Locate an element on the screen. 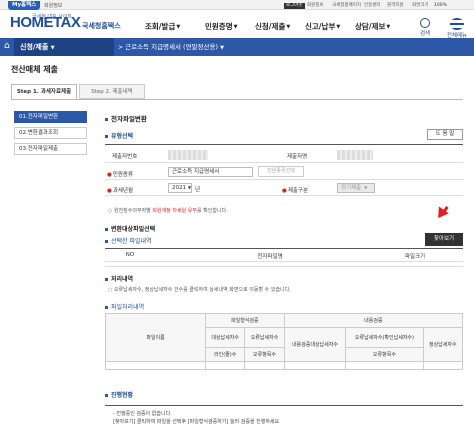 This screenshot has width=474, height=432. browse-button: 찾아보기 is located at coordinates (444, 239).